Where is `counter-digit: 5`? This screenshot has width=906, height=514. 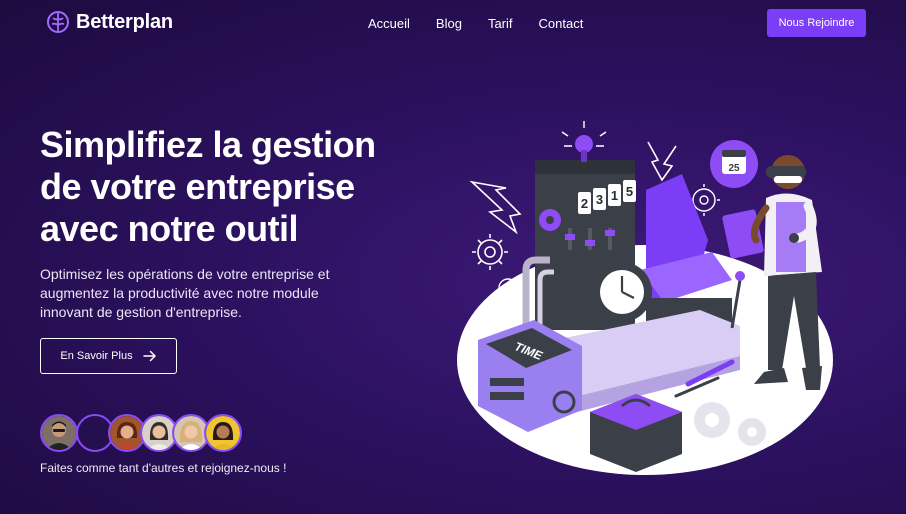 counter-digit: 5 is located at coordinates (629, 191).